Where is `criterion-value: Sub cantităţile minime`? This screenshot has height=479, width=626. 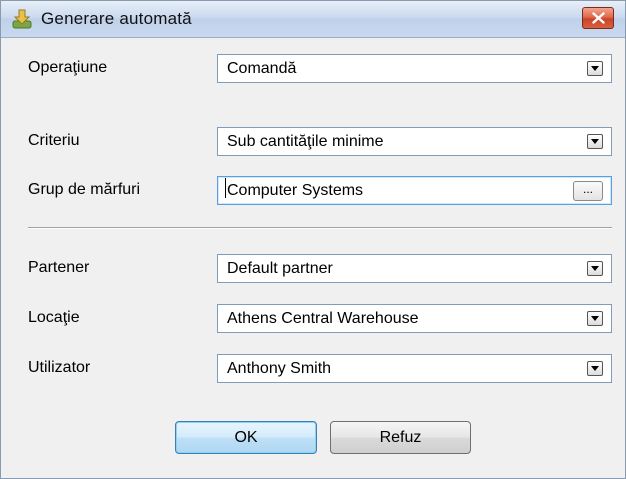
criterion-value: Sub cantităţile minime is located at coordinates (305, 141).